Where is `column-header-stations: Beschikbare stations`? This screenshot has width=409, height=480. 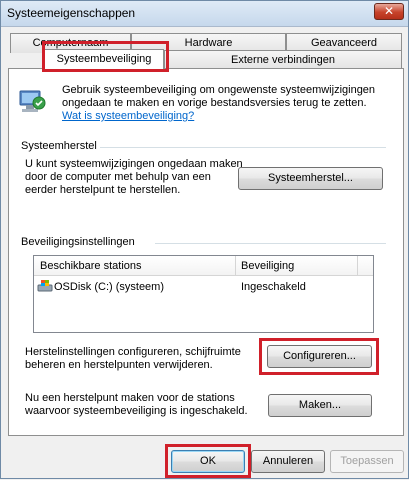
column-header-stations: Beschikbare stations is located at coordinates (91, 266).